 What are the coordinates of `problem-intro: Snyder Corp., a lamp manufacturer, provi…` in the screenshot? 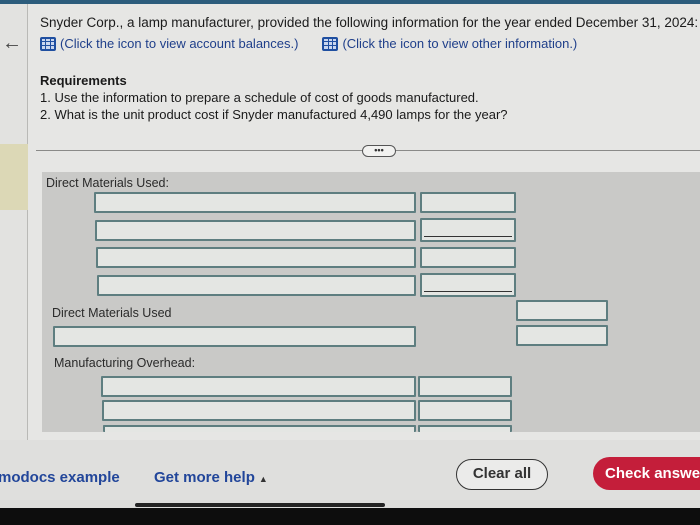 It's located at (369, 22).